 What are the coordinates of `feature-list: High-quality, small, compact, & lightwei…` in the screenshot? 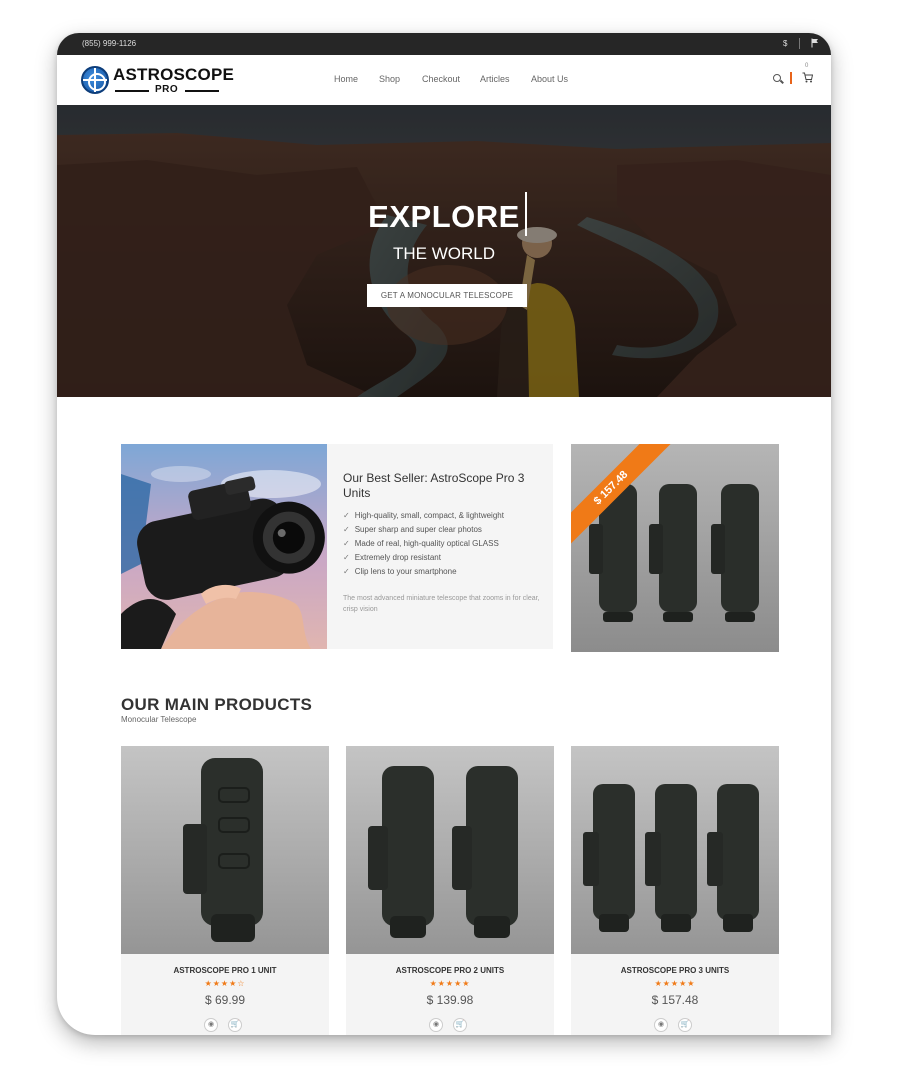 It's located at (423, 546).